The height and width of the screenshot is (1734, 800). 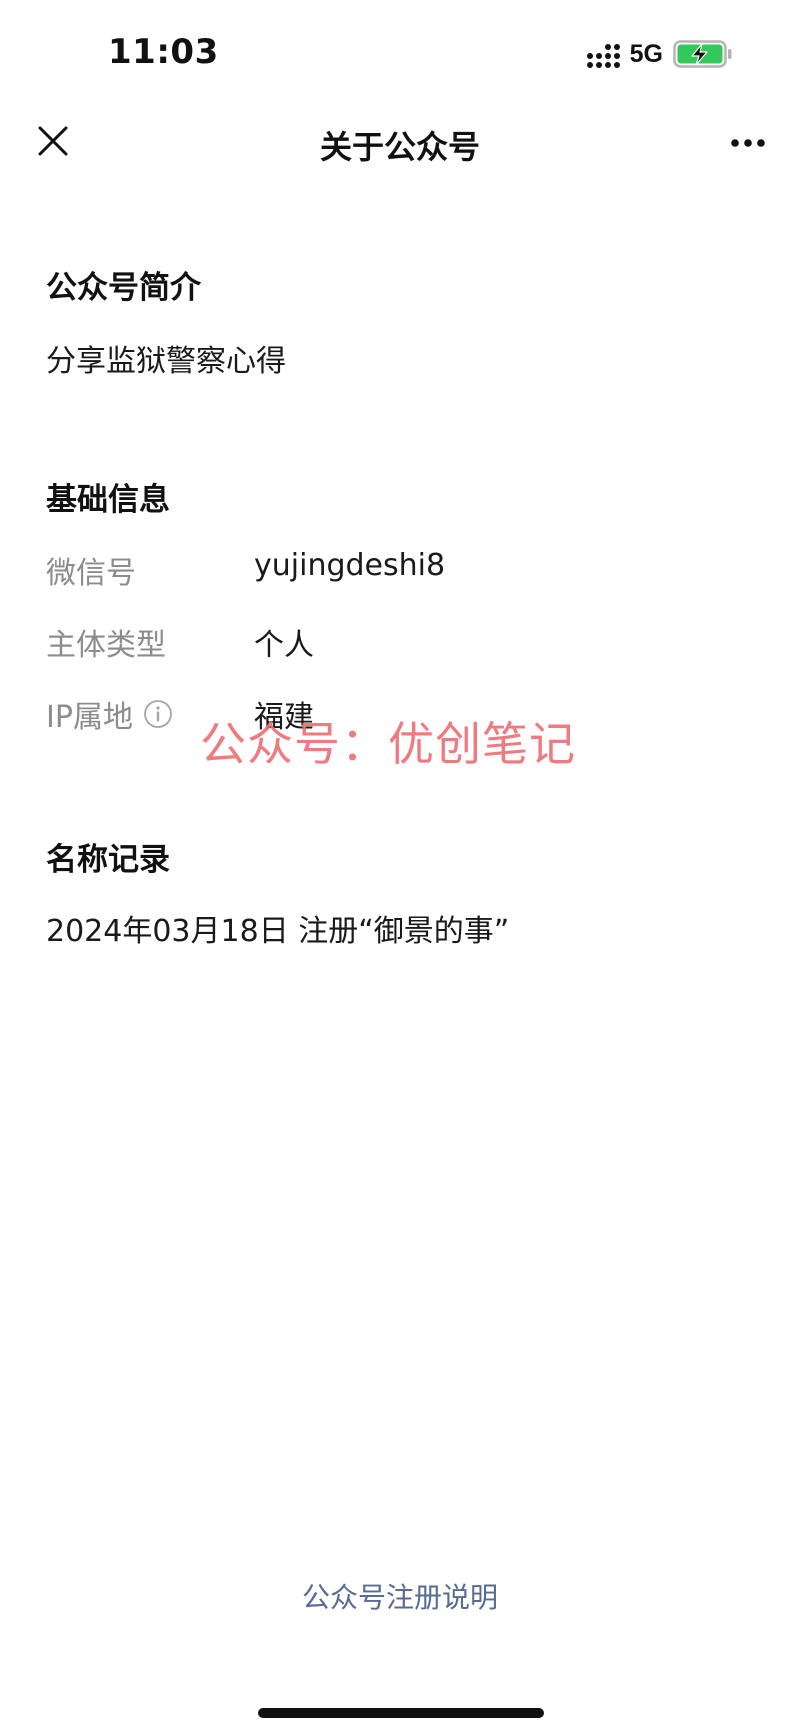 What do you see at coordinates (748, 143) in the screenshot?
I see `more-icon` at bounding box center [748, 143].